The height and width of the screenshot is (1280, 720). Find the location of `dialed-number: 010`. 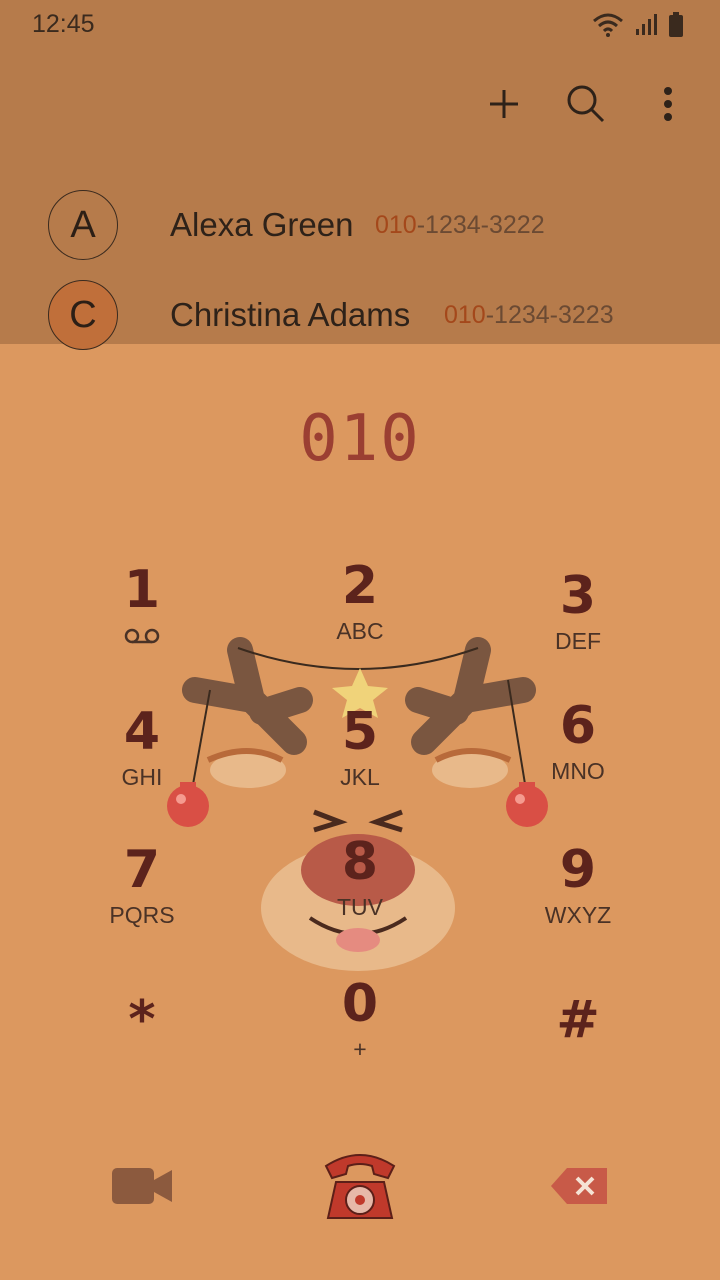

dialed-number: 010 is located at coordinates (360, 439).